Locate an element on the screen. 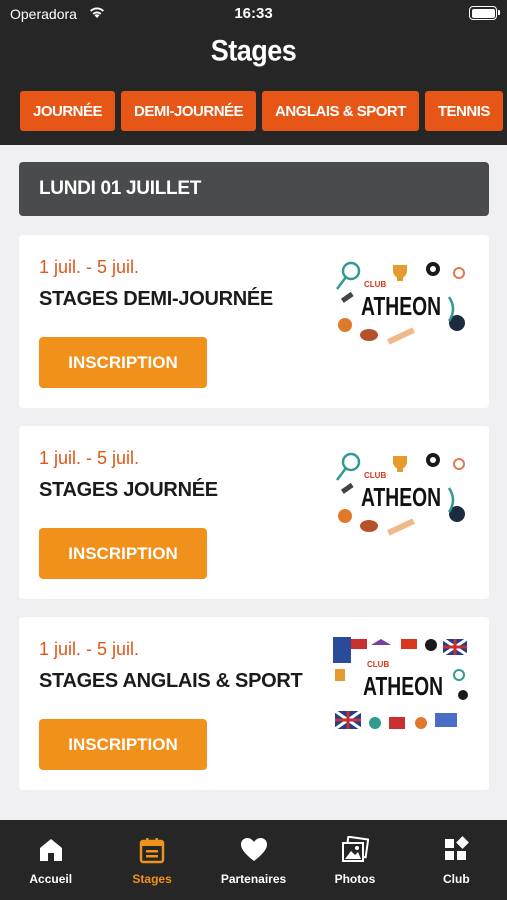 The height and width of the screenshot is (900, 507). stage-name: STAGES ANGLAIS & SPORT is located at coordinates (171, 681).